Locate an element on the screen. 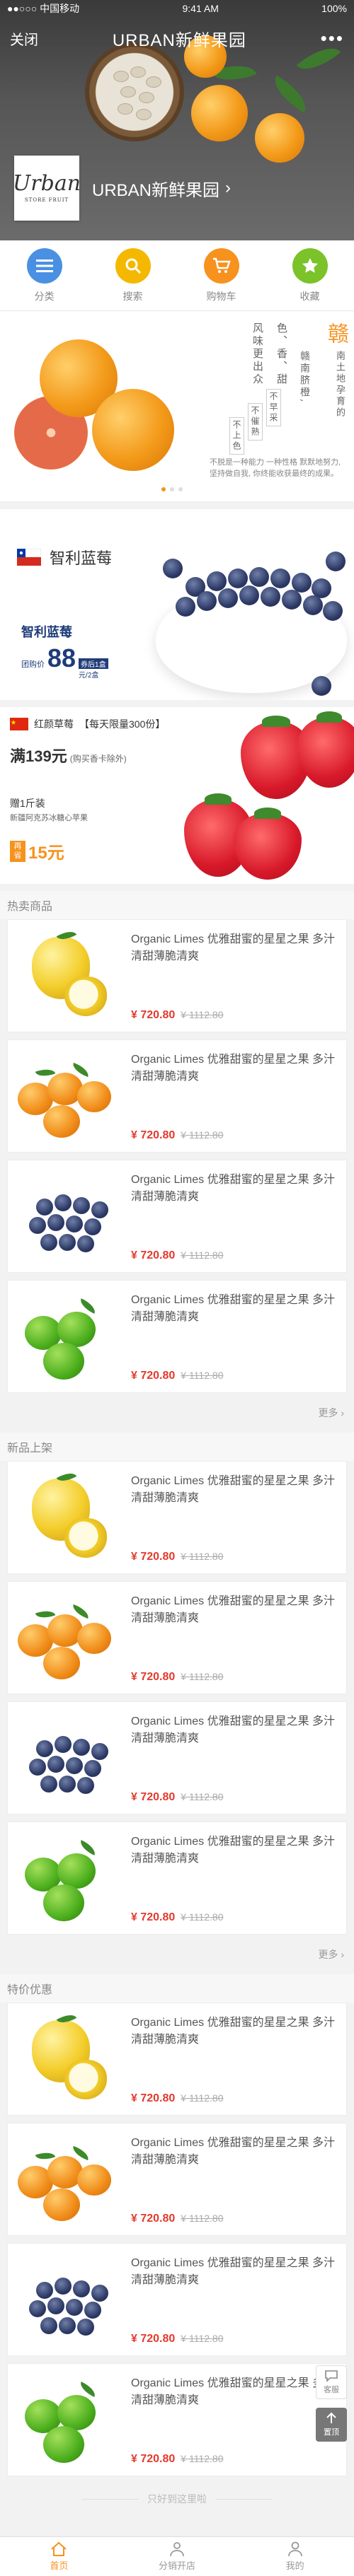 This screenshot has height=2576, width=354. tab-label: 分销开店 is located at coordinates (176, 2565).